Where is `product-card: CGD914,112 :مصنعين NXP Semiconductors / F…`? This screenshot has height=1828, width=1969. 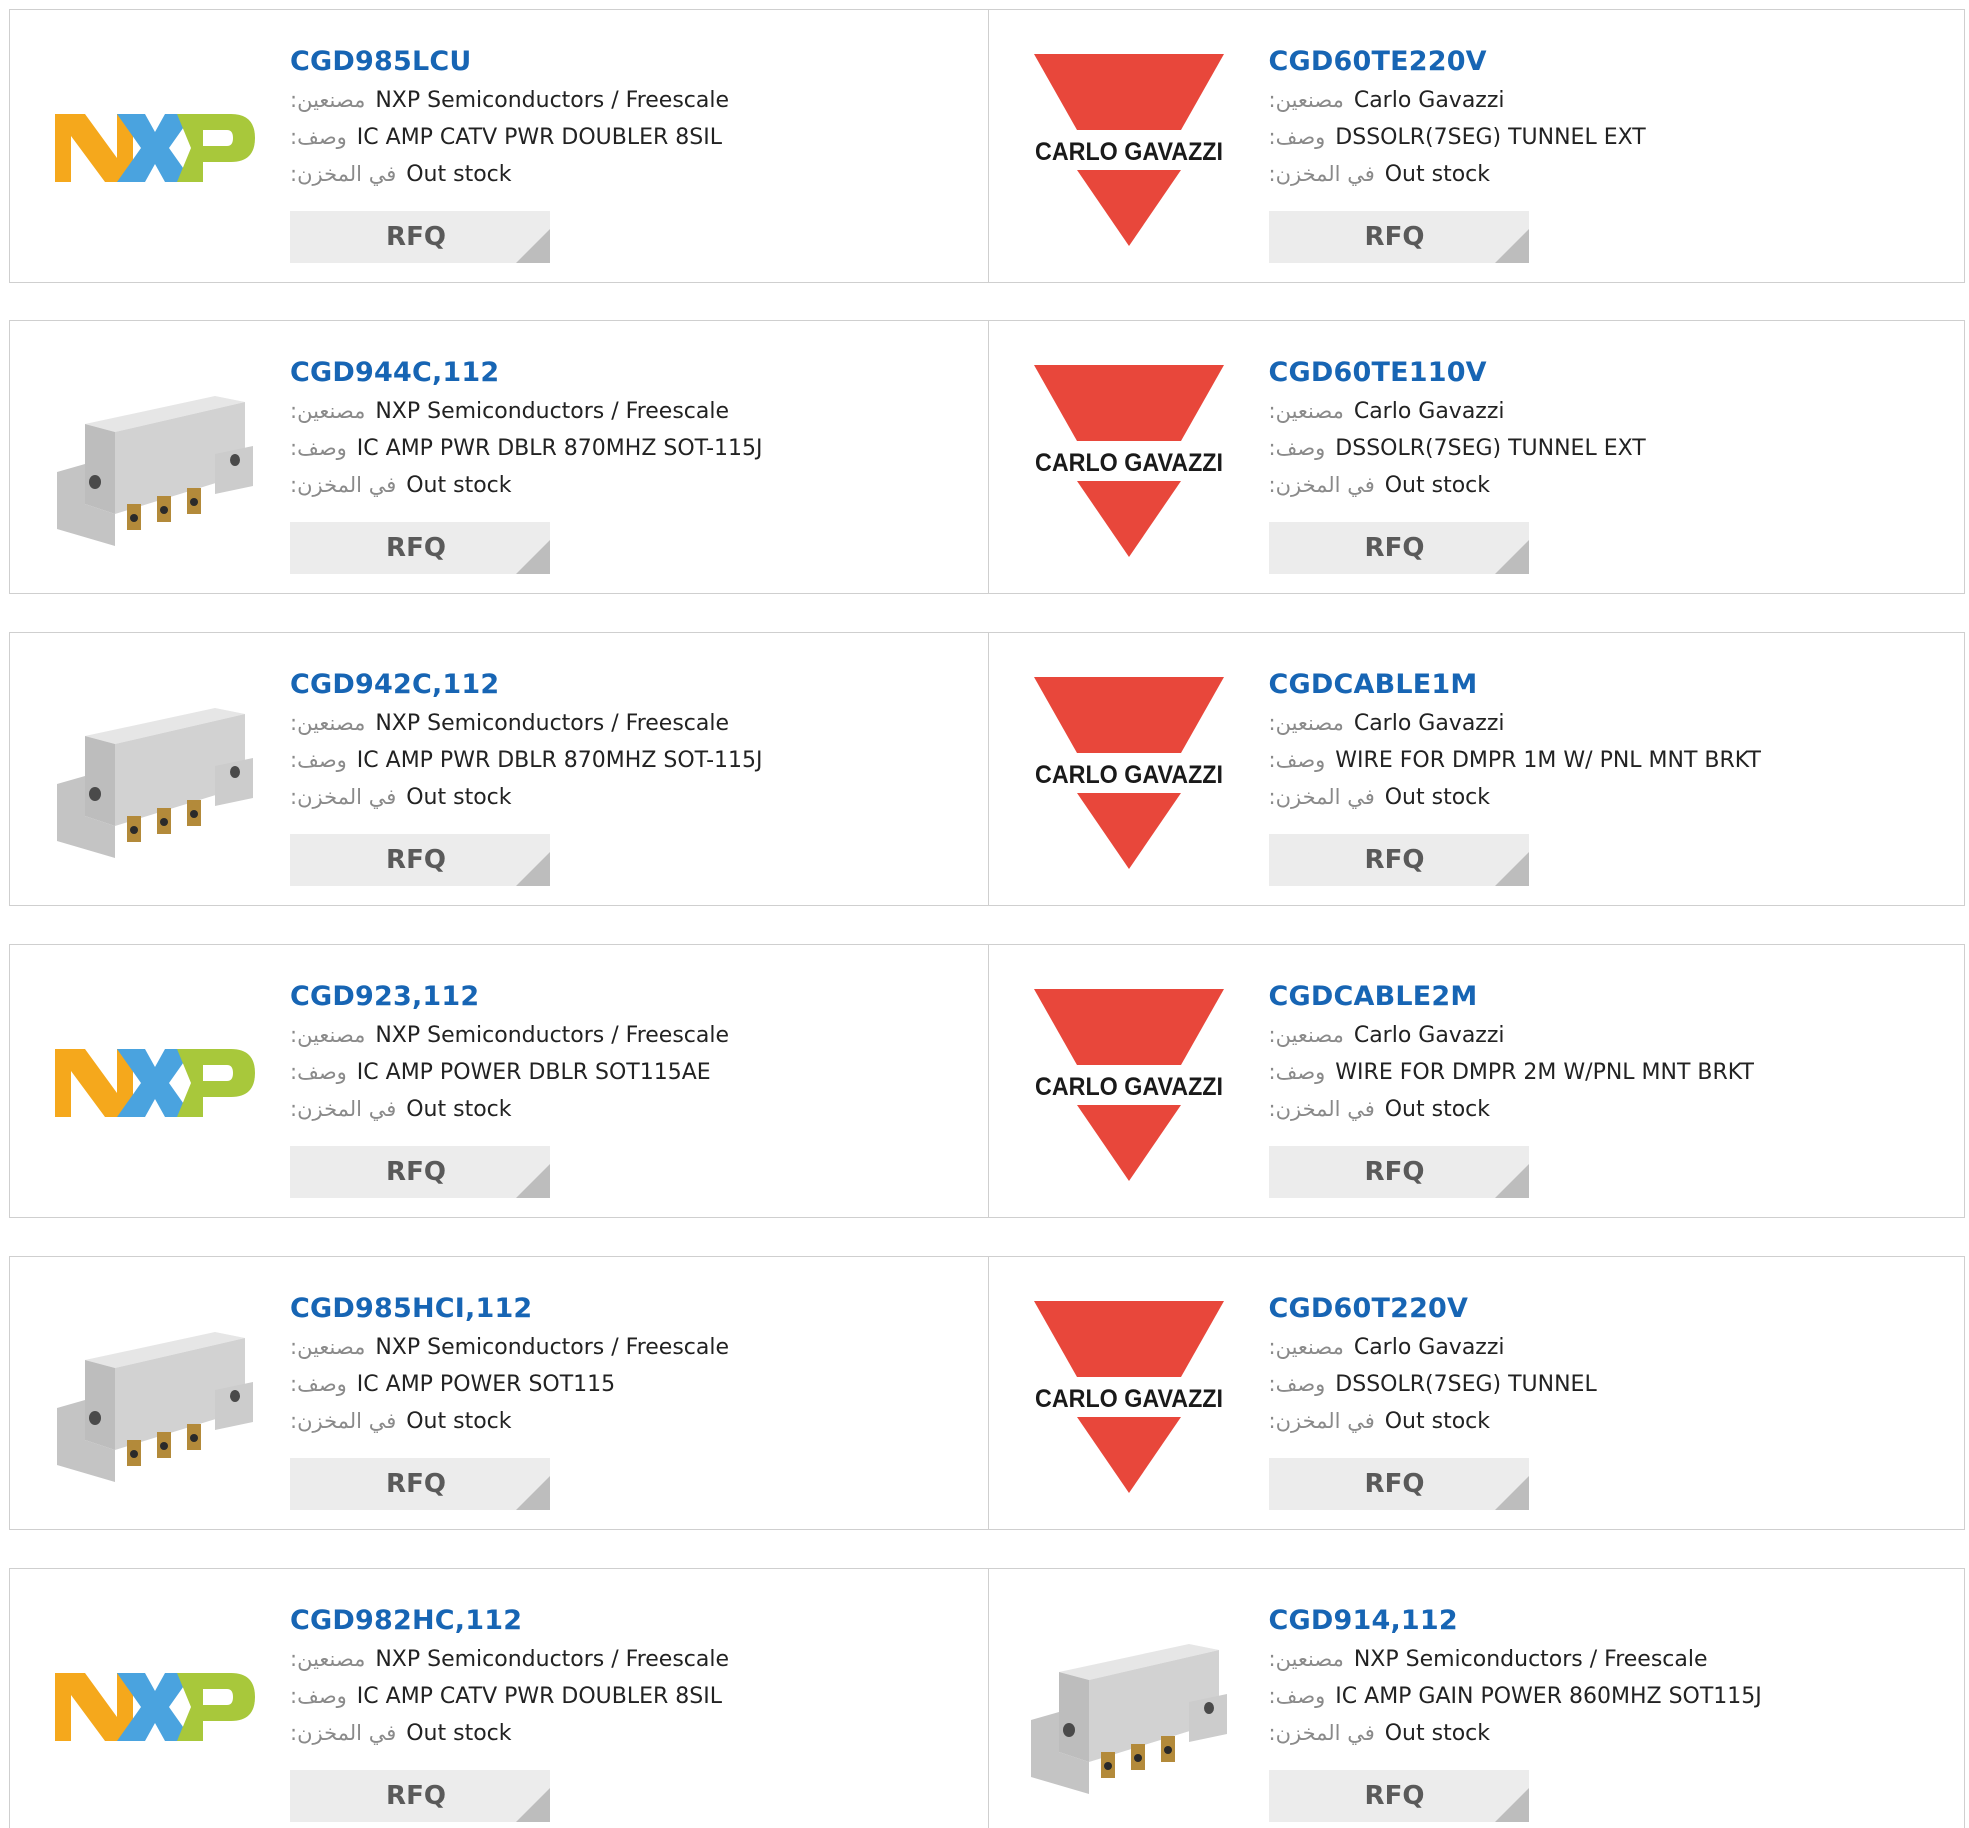 product-card: CGD914,112 :مصنعين NXP Semiconductors / F… is located at coordinates (1476, 1698).